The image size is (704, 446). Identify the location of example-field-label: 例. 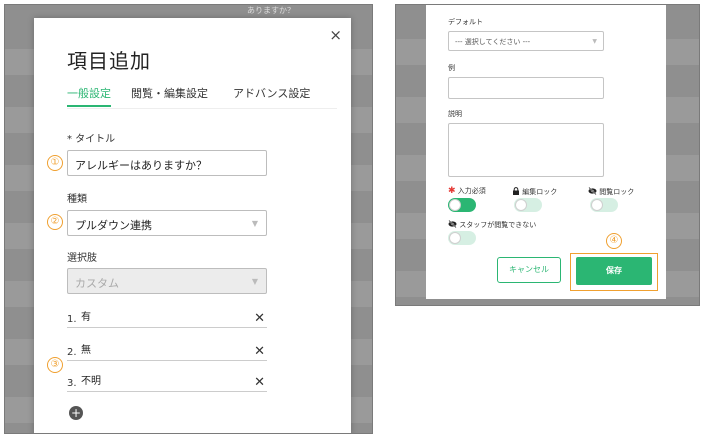
(451, 68).